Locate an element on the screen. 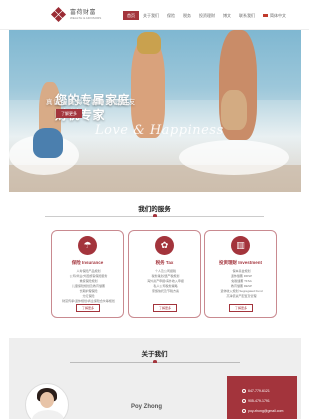 The height and width of the screenshot is (419, 320). main-nav: 首页 关于我们 保险 税务 投资理财 博文 联系我们 简体中文 is located at coordinates (206, 15).